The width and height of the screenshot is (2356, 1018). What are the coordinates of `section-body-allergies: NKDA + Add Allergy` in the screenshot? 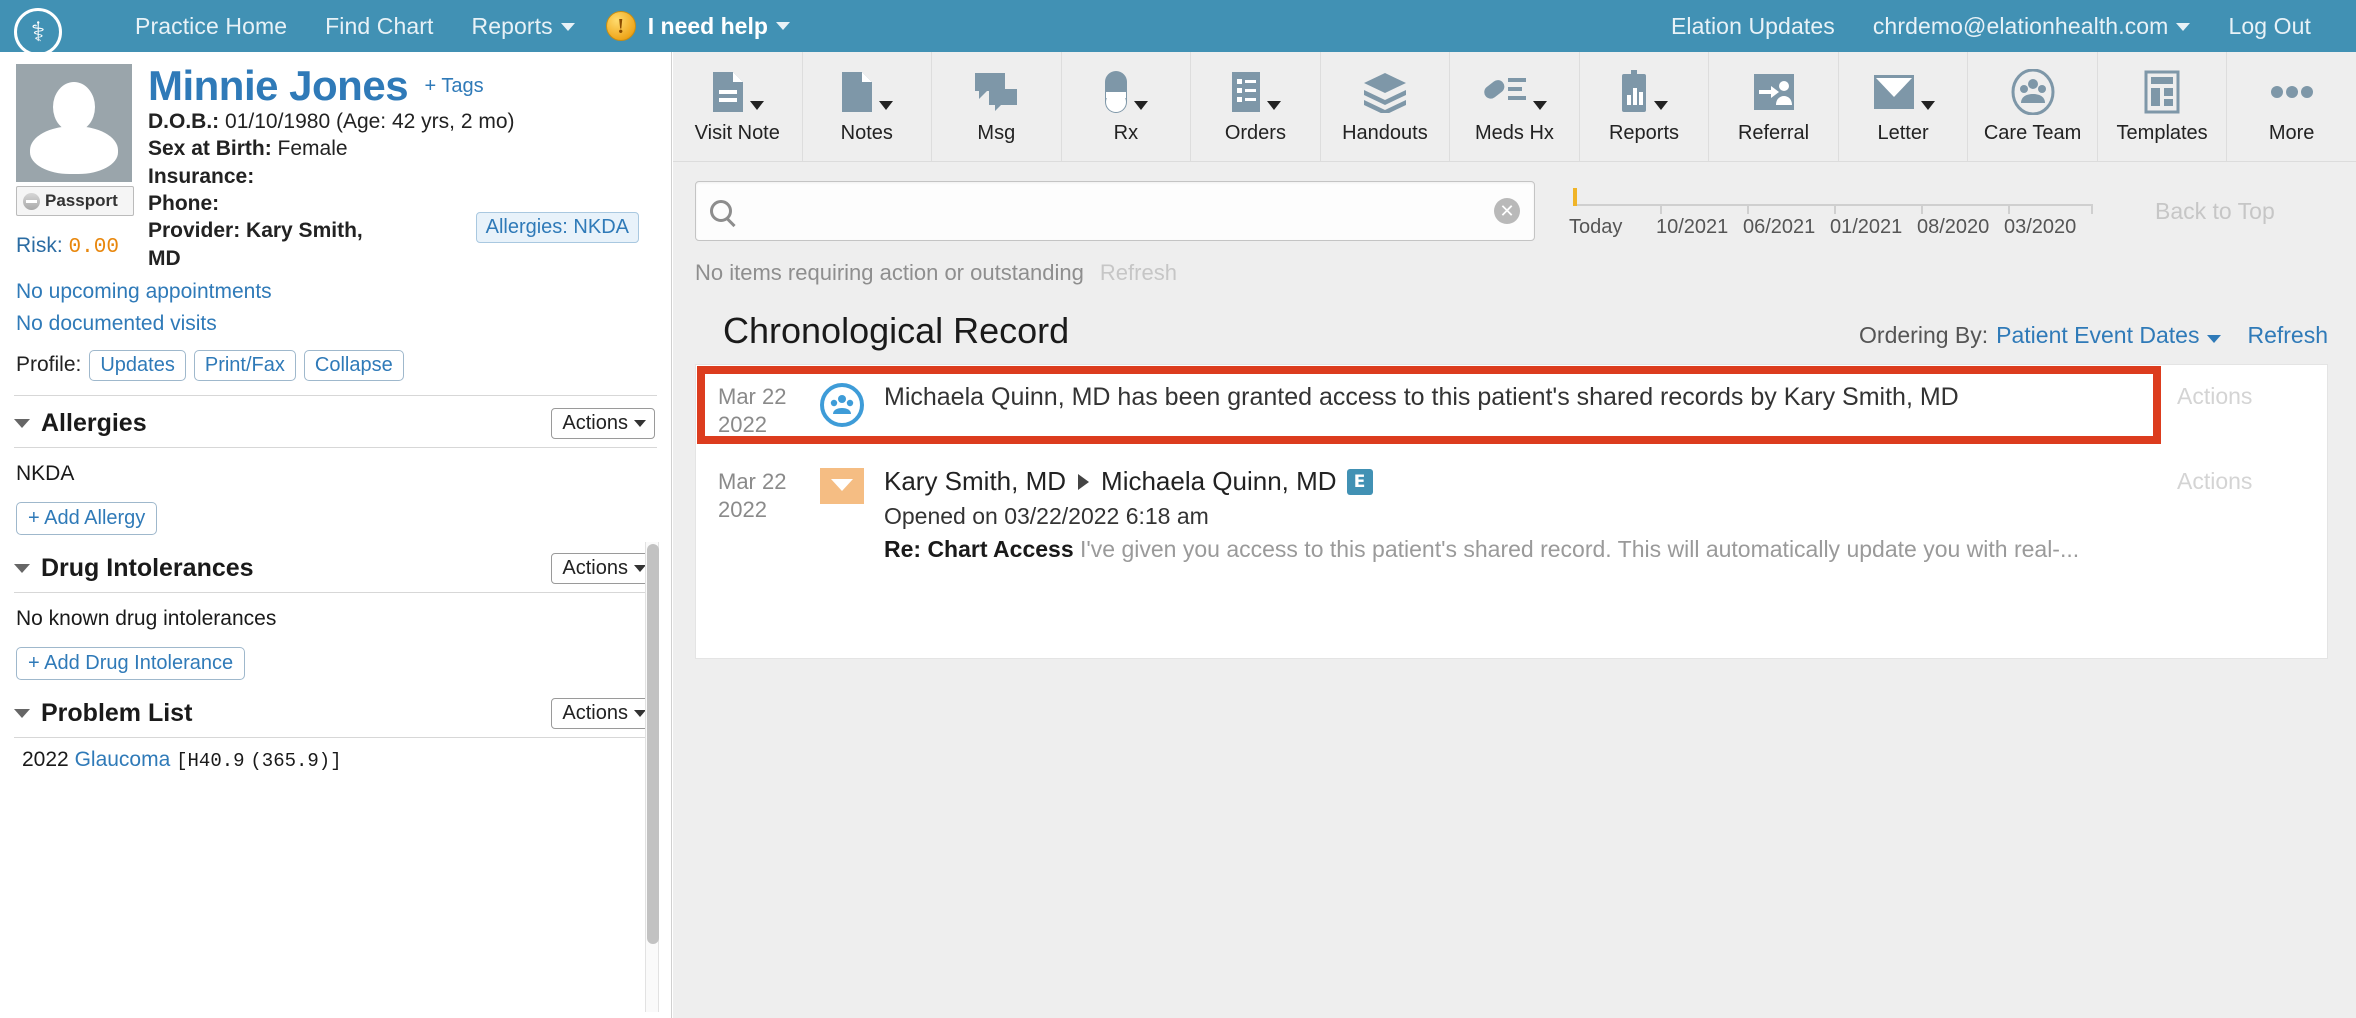 It's located at (335, 494).